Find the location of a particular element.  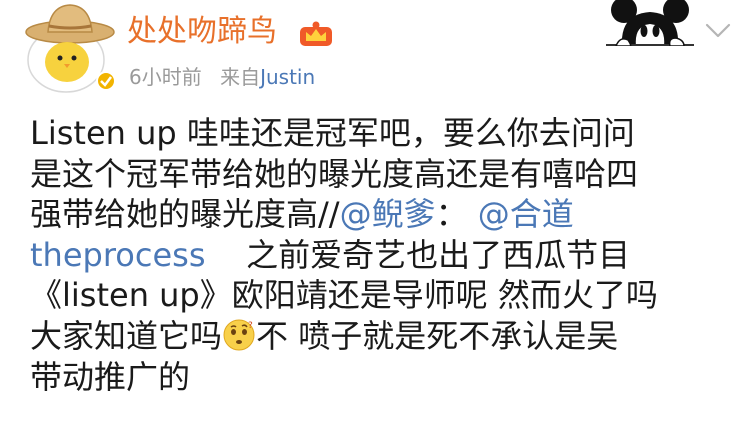

post-text-segment: 大家知道它吗 is located at coordinates (126, 335).